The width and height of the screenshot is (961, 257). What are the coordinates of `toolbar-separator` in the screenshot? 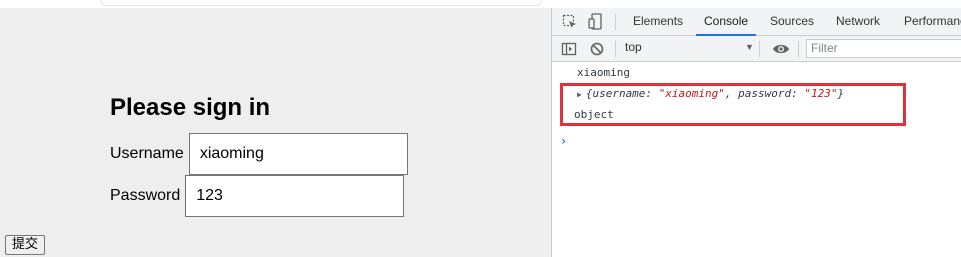 It's located at (615, 49).